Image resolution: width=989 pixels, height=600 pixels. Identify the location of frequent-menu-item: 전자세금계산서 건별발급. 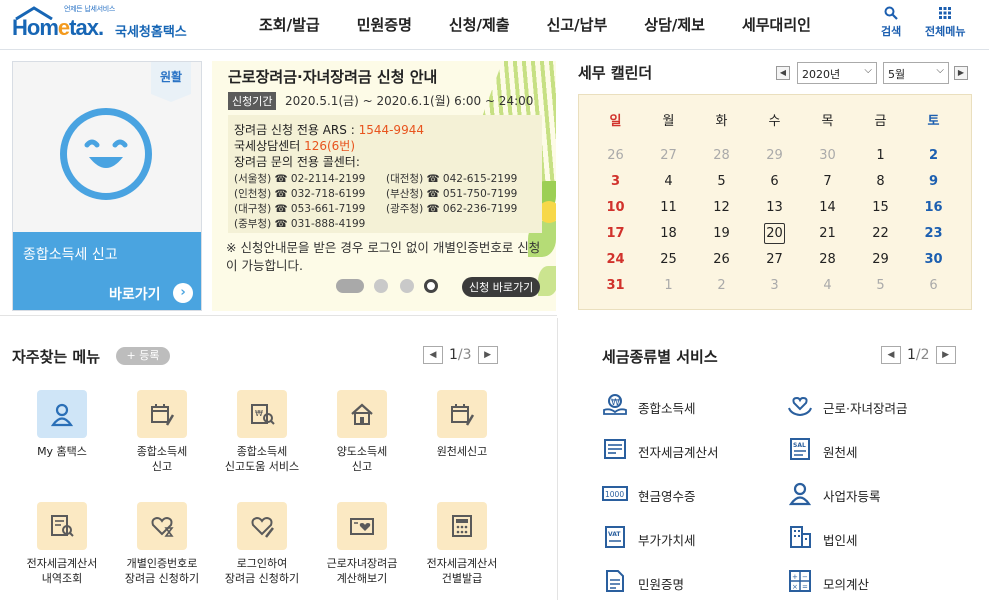
(462, 544).